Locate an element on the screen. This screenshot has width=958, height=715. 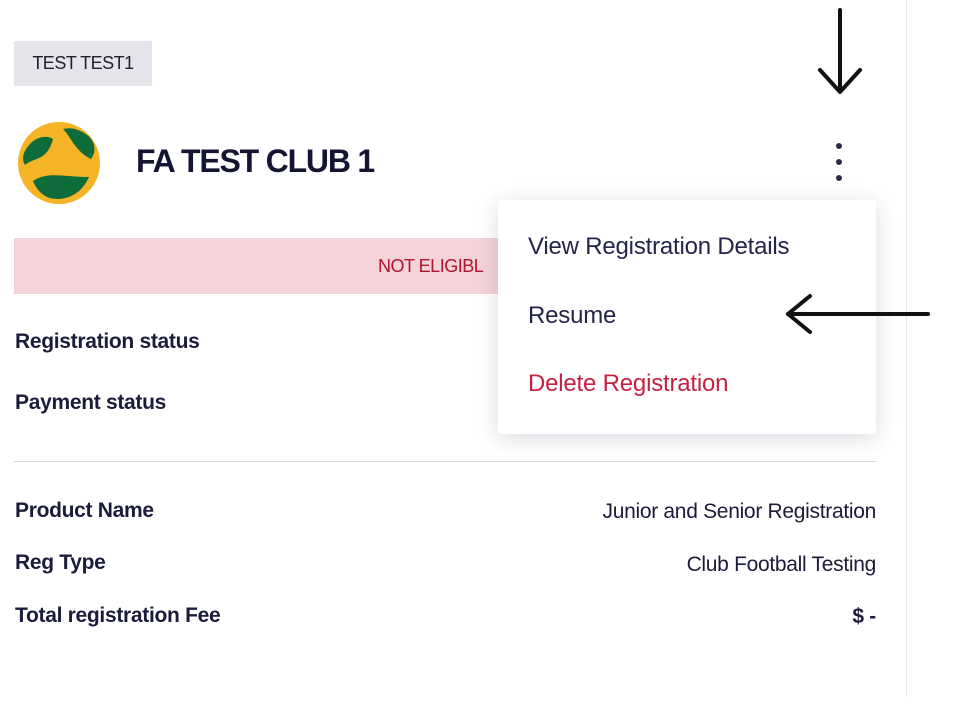
arrow-down-icon is located at coordinates (840, 51).